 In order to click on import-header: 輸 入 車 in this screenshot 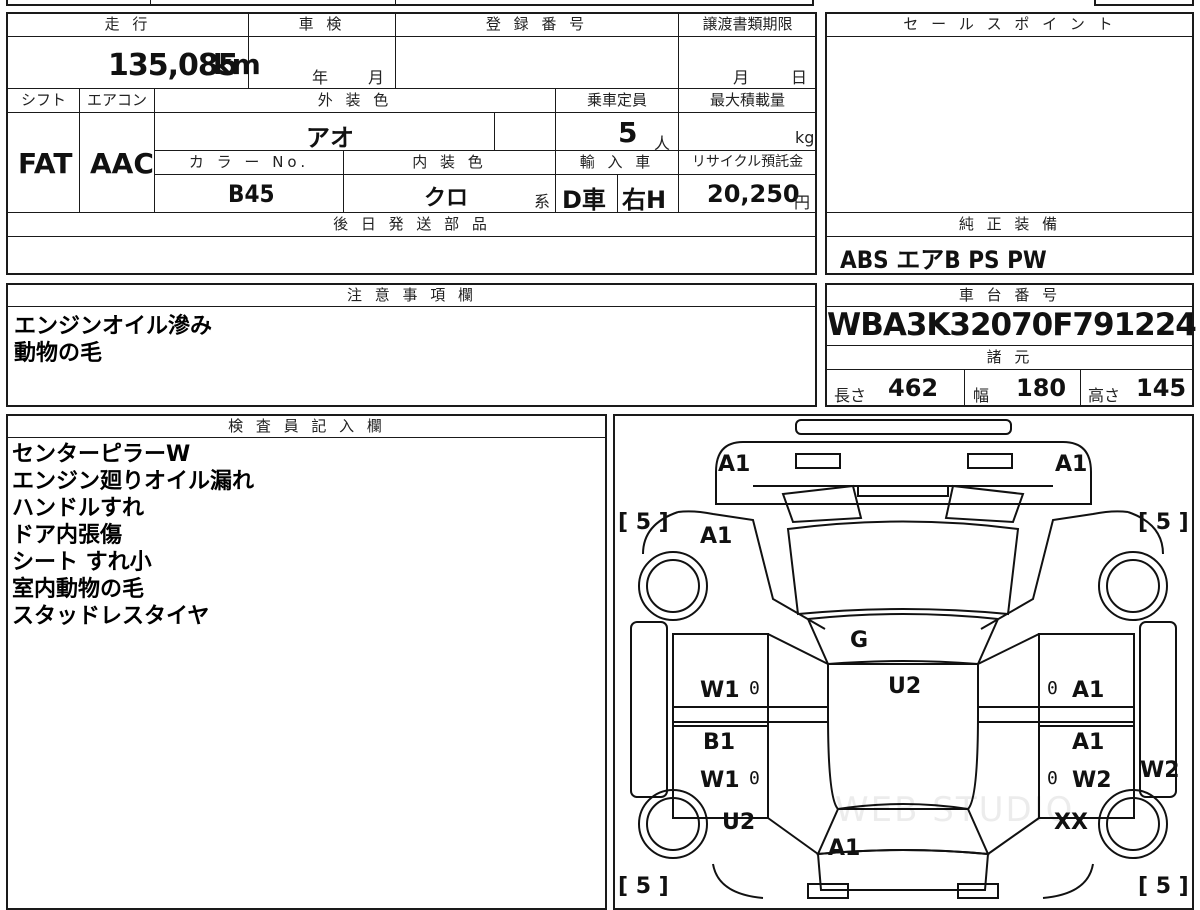, I will do `click(617, 162)`.